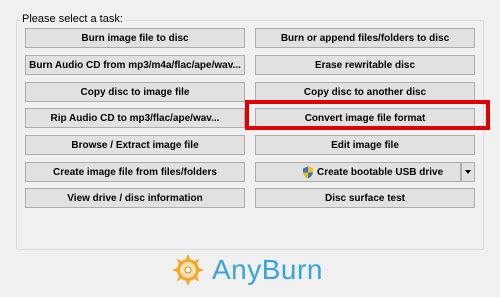 The image size is (500, 297). What do you see at coordinates (135, 172) in the screenshot?
I see `create-image-button: Create image file from files/folders` at bounding box center [135, 172].